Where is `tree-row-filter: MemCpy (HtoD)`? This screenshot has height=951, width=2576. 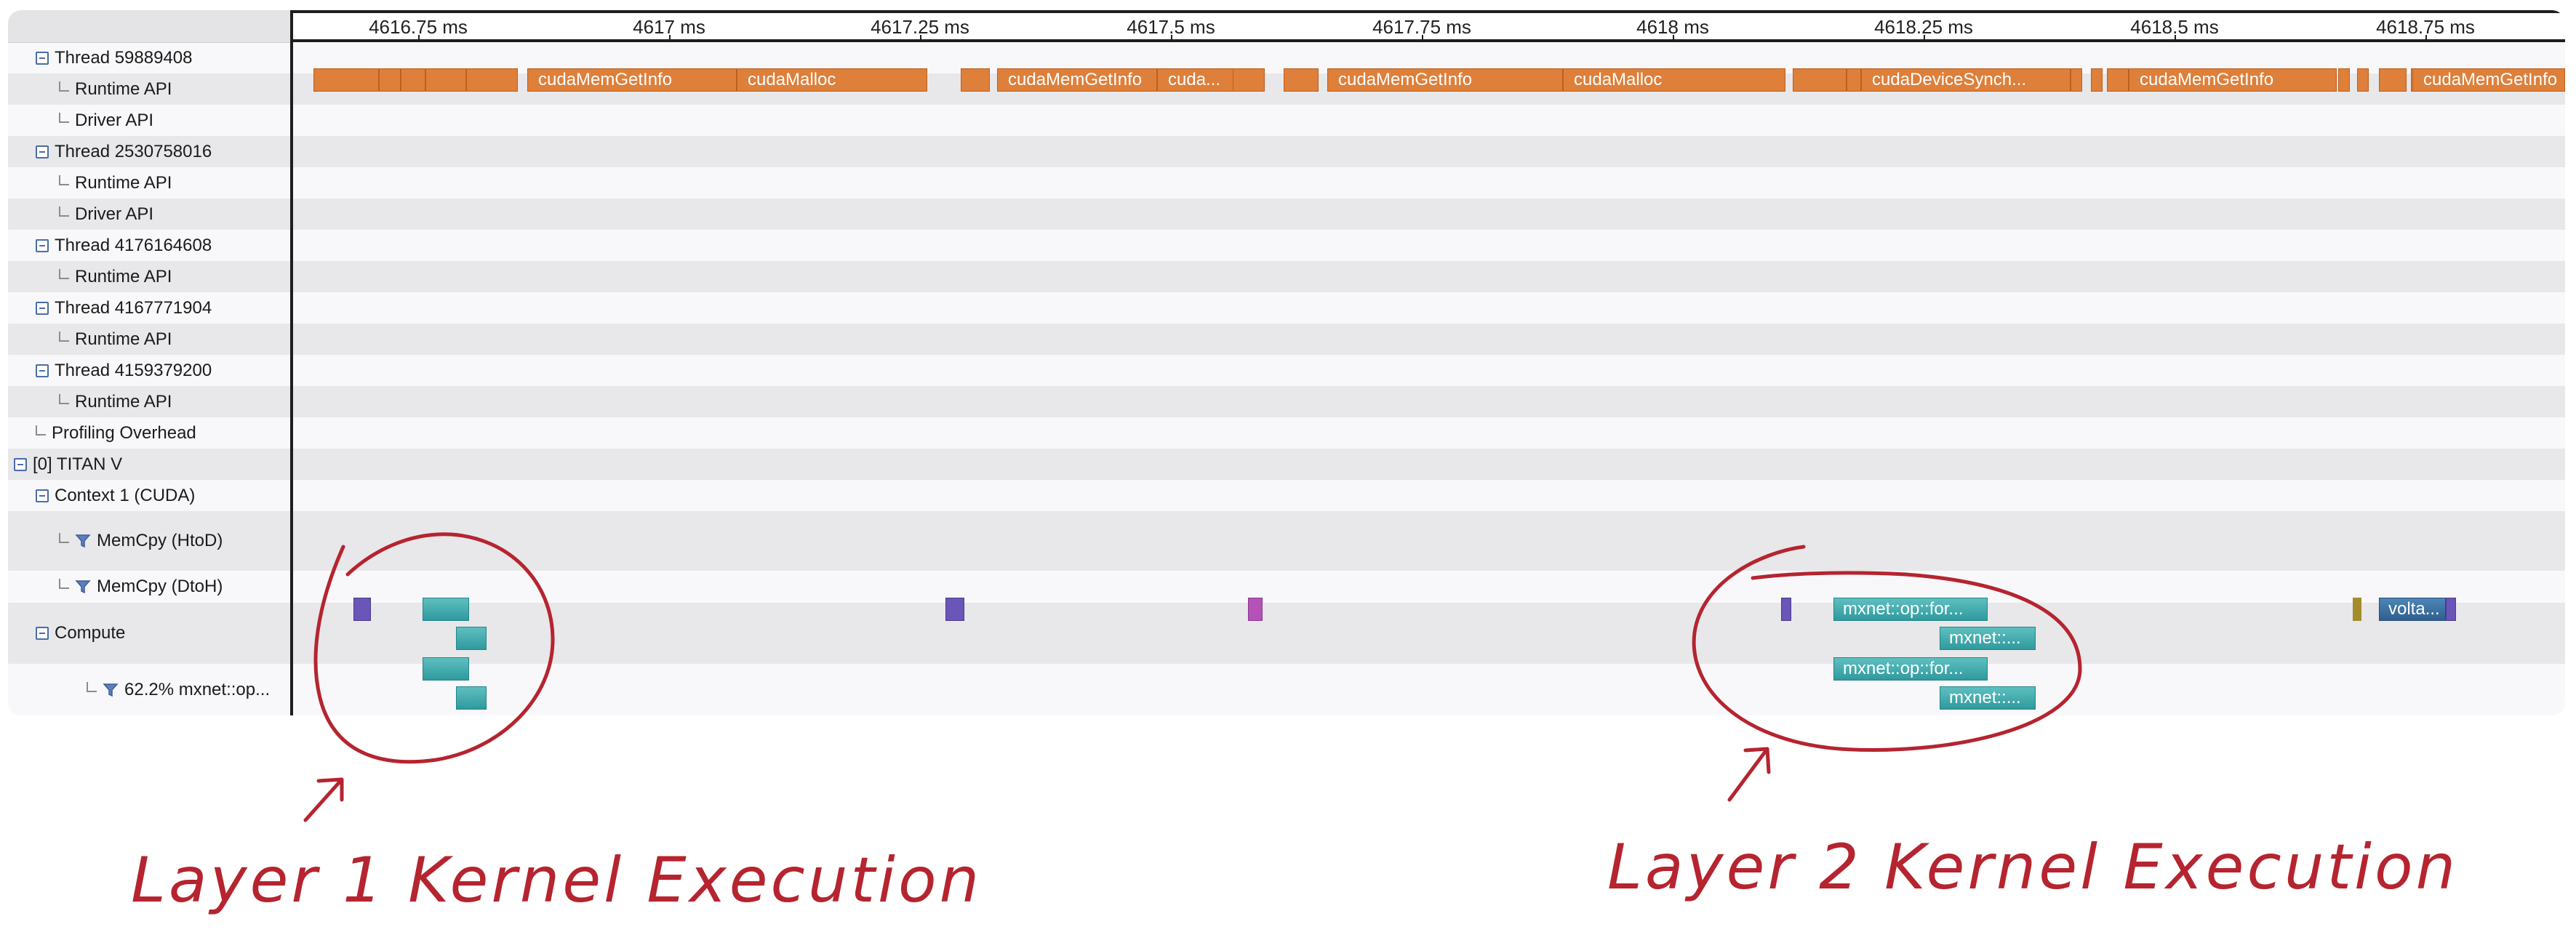
tree-row-filter: MemCpy (HtoD) is located at coordinates (141, 541).